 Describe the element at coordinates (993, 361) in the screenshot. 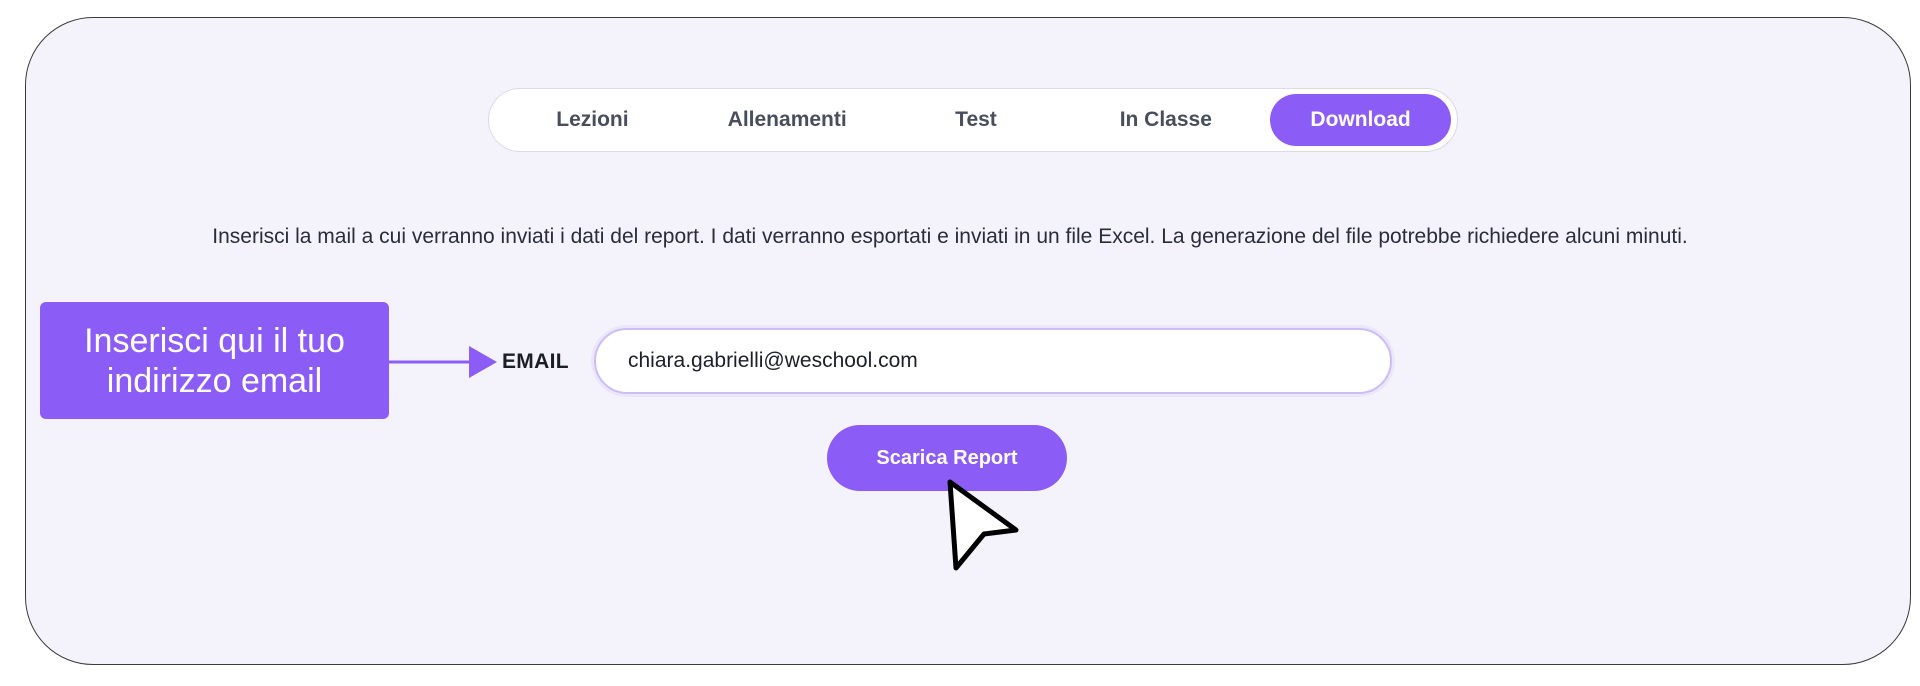

I see `email-input` at that location.